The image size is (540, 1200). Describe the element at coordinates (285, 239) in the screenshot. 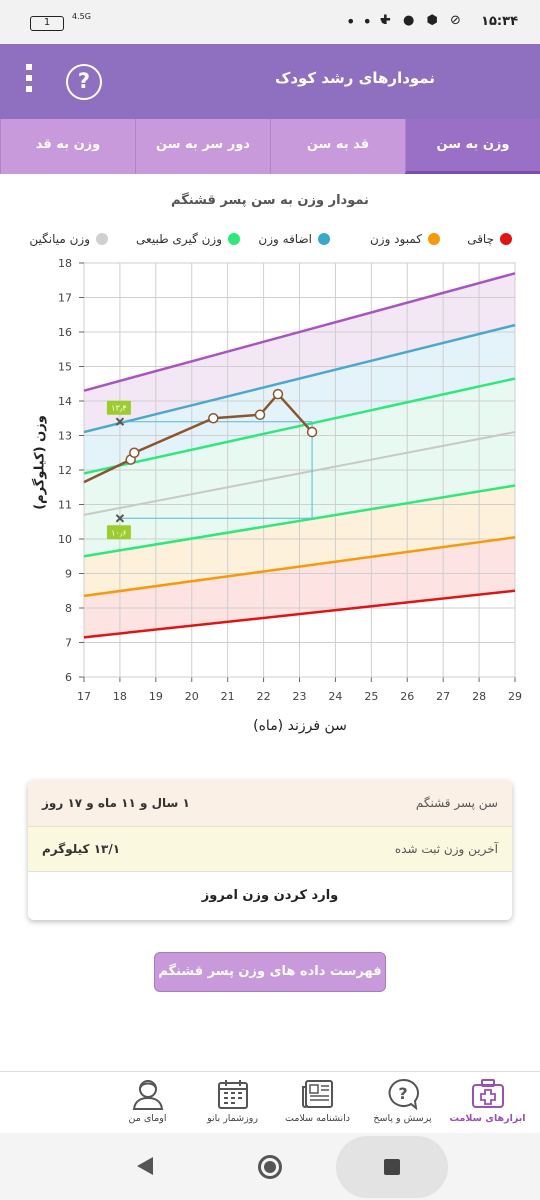

I see `legend-label: اضافه وزن` at that location.